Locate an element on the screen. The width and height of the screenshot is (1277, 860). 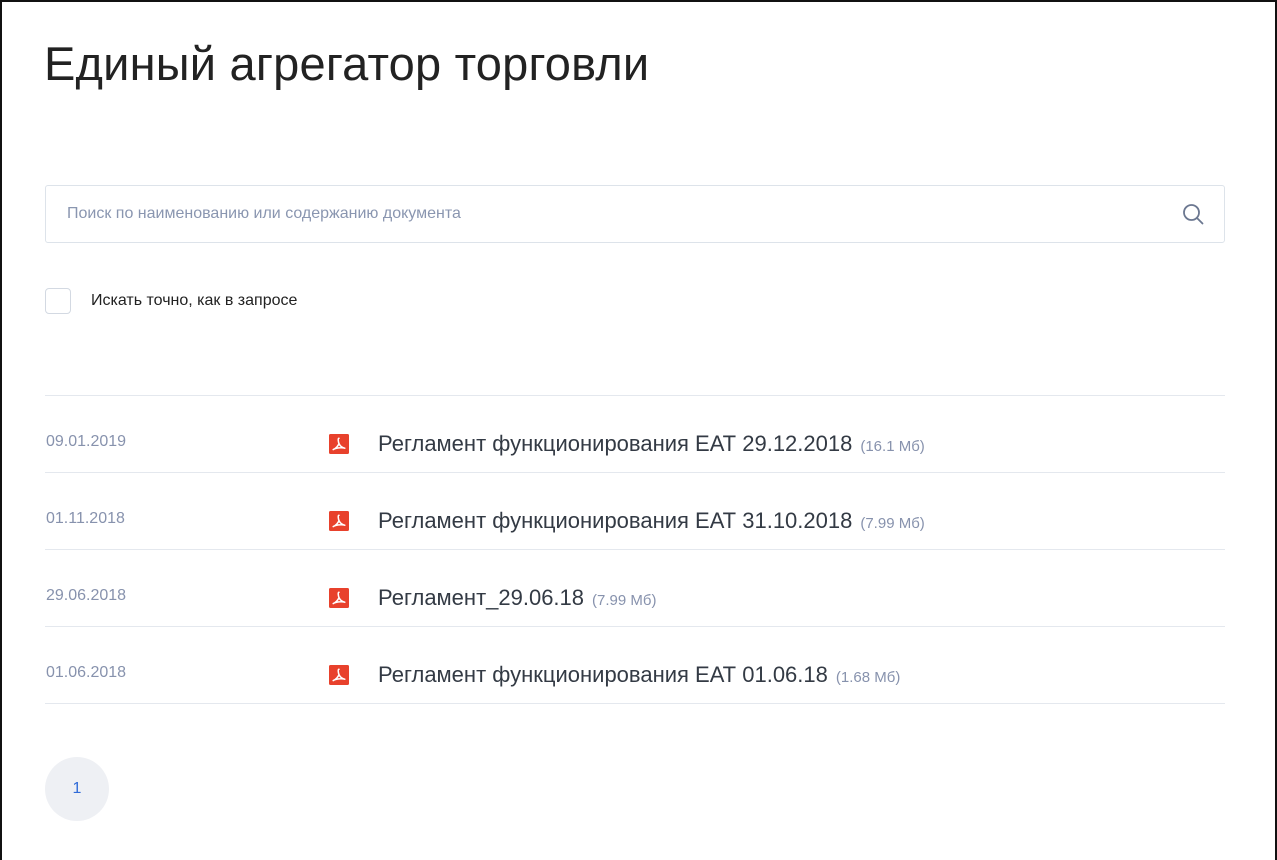
search-input is located at coordinates (606, 214).